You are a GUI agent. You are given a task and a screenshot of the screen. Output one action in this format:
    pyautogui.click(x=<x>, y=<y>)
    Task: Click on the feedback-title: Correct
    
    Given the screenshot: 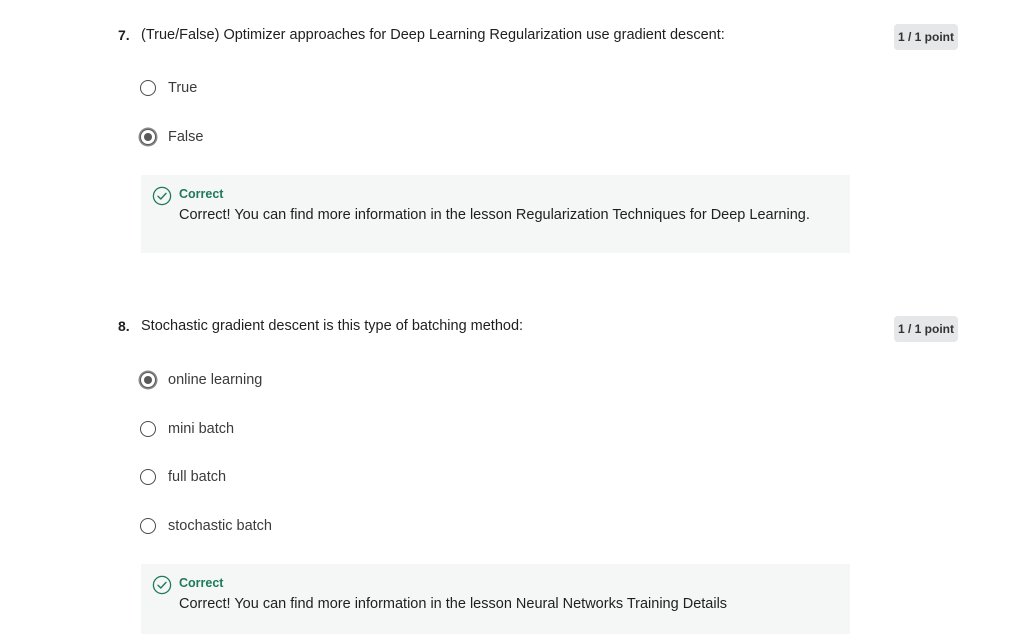 What is the action you would take?
    pyautogui.click(x=201, y=583)
    